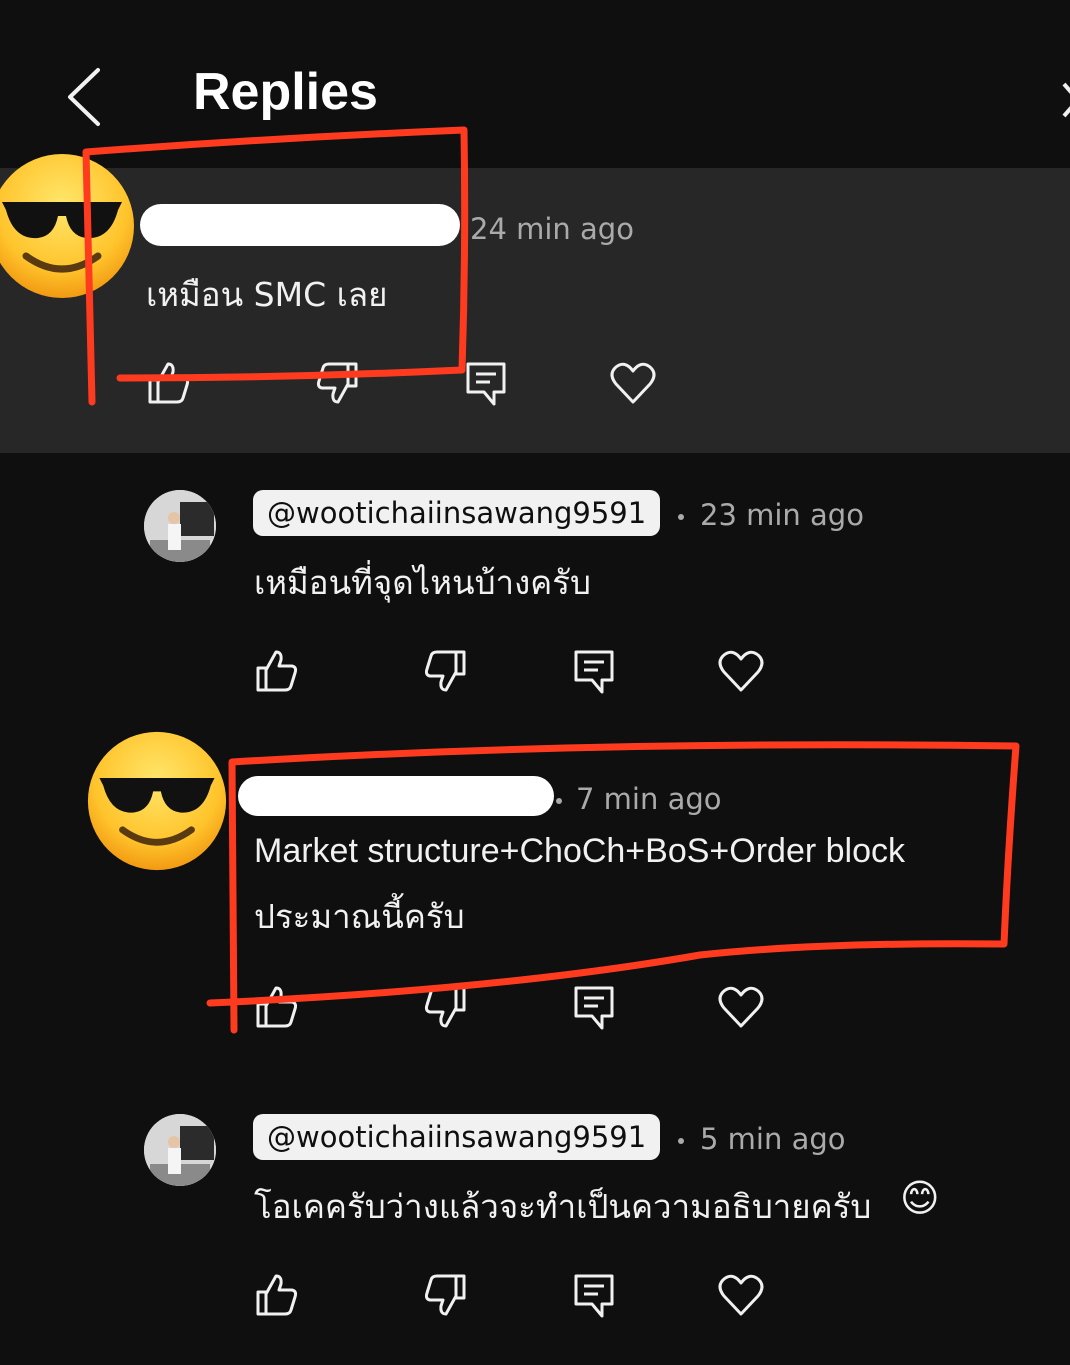  What do you see at coordinates (782, 515) in the screenshot?
I see `comment-timestamp: 23 min ago` at bounding box center [782, 515].